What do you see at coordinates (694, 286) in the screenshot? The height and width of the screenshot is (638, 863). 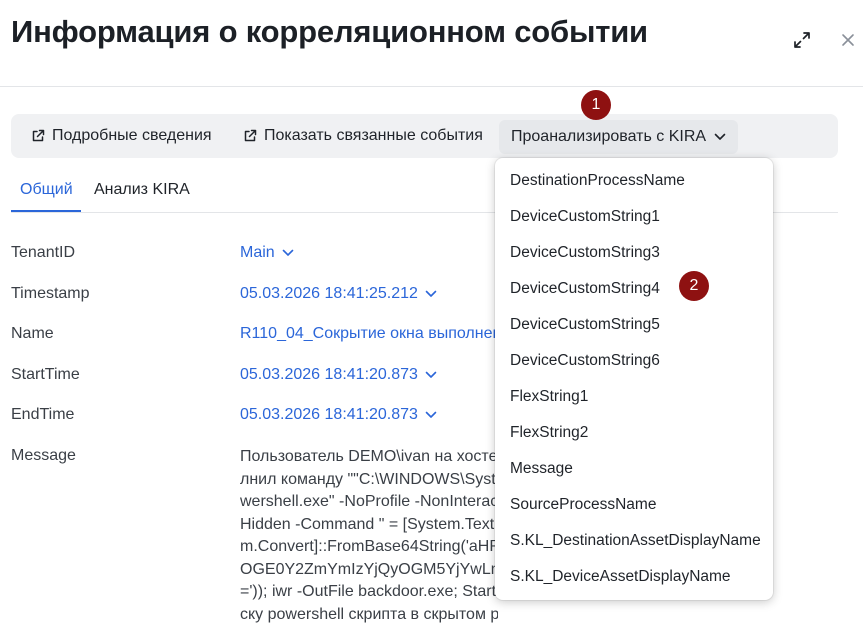 I see `step-badge-2: 2` at bounding box center [694, 286].